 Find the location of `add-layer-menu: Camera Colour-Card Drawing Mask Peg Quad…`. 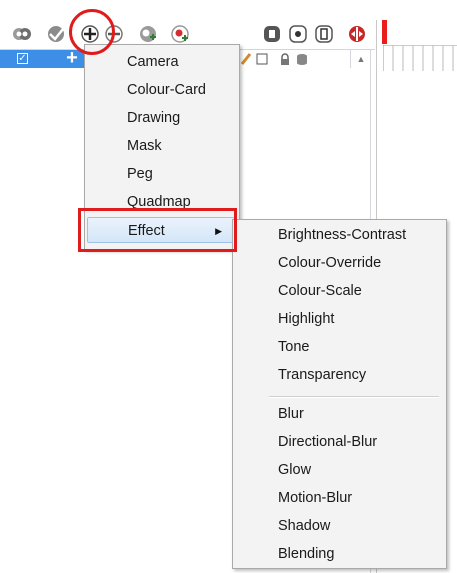

add-layer-menu: Camera Colour-Card Drawing Mask Peg Quad… is located at coordinates (162, 147).